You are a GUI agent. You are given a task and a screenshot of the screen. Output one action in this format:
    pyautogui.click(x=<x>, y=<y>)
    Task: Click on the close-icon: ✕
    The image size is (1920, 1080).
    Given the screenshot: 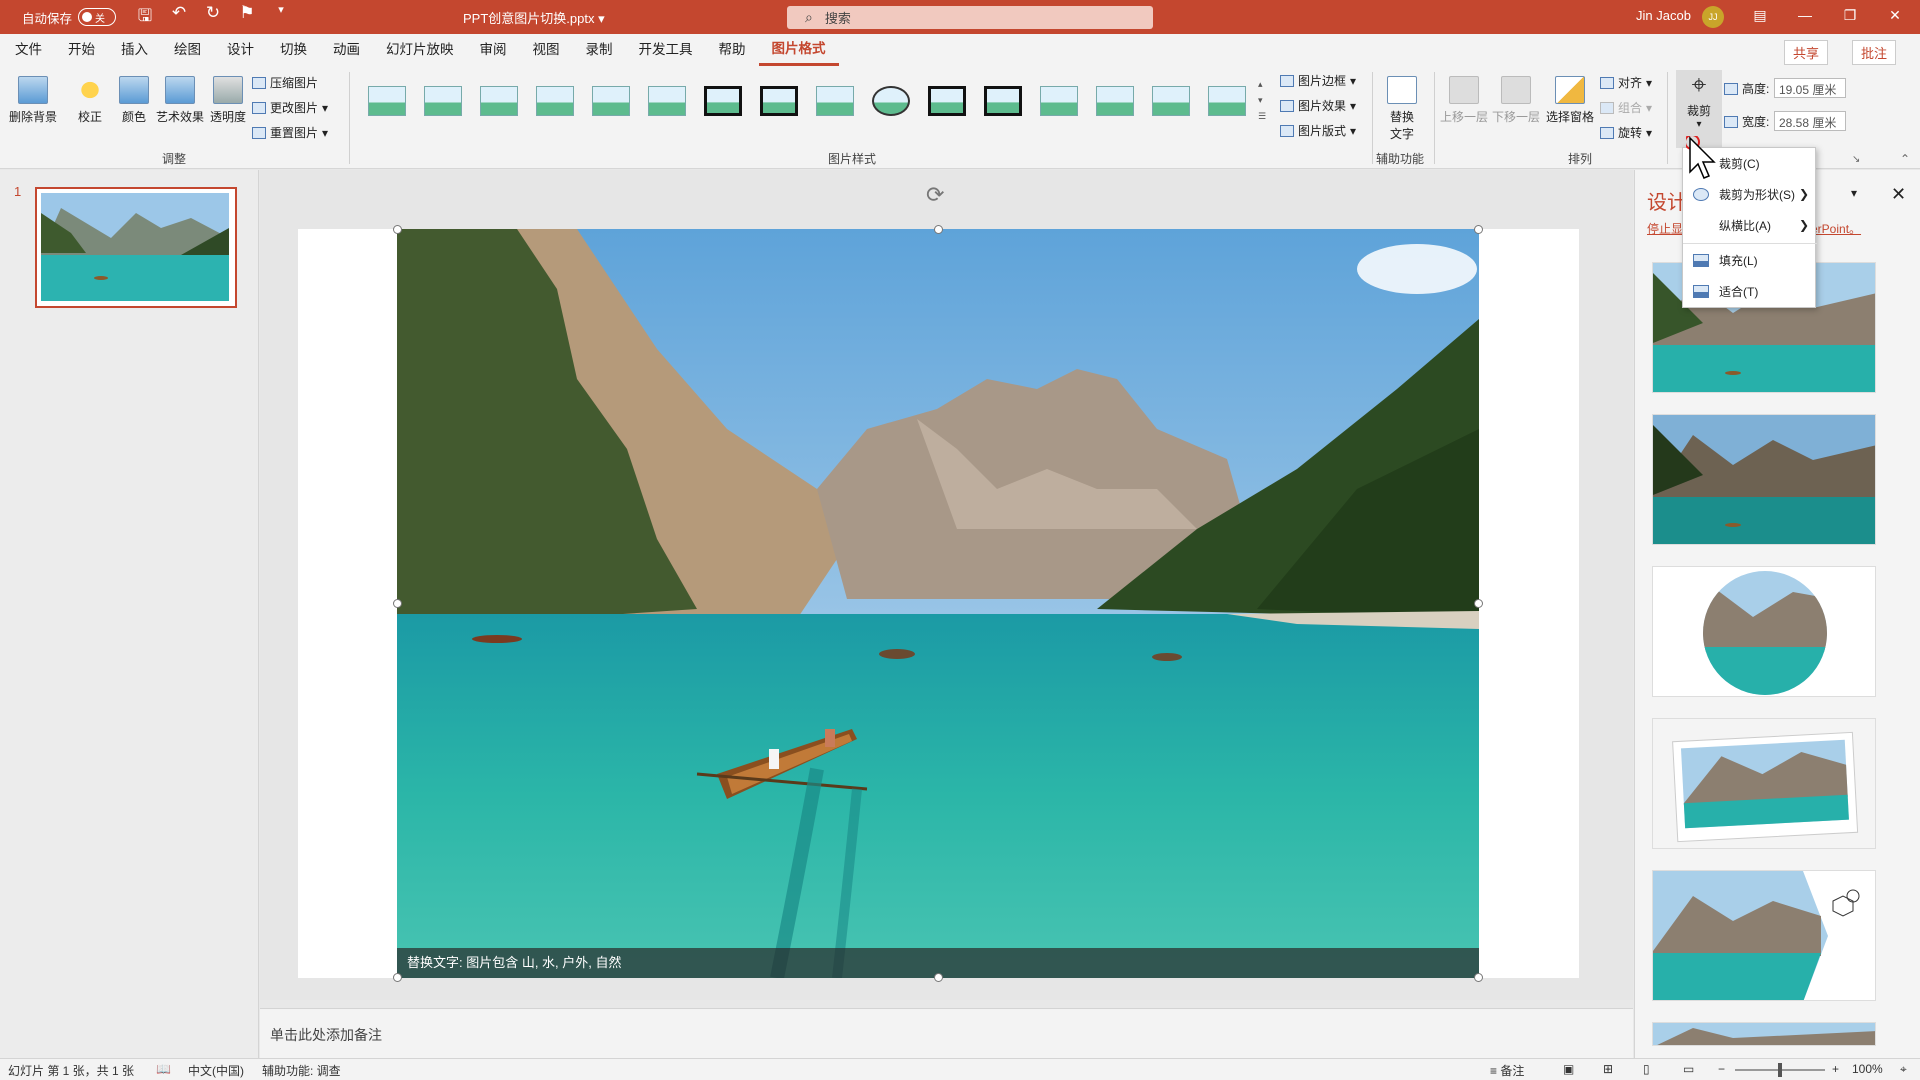 What is the action you would take?
    pyautogui.click(x=1895, y=15)
    